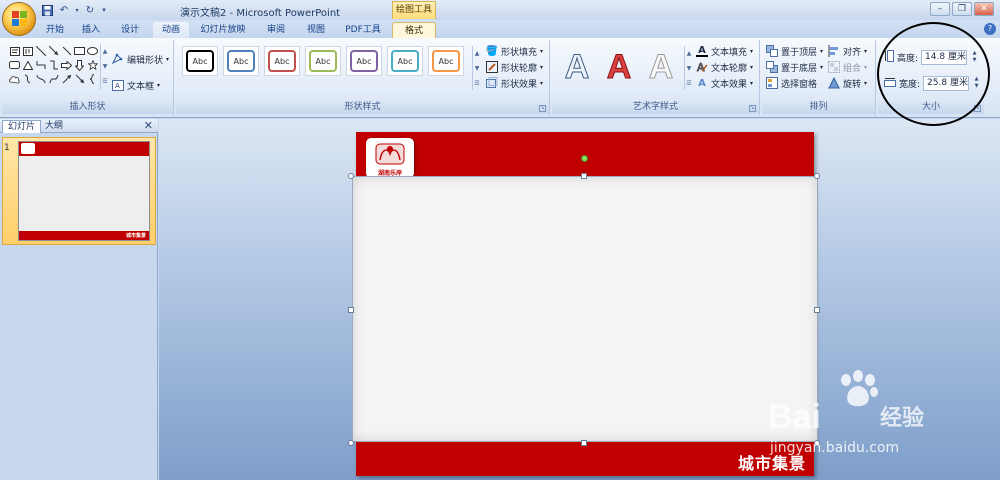 The height and width of the screenshot is (480, 1000). Describe the element at coordinates (414, 30) in the screenshot. I see `tab-format: 格式` at that location.